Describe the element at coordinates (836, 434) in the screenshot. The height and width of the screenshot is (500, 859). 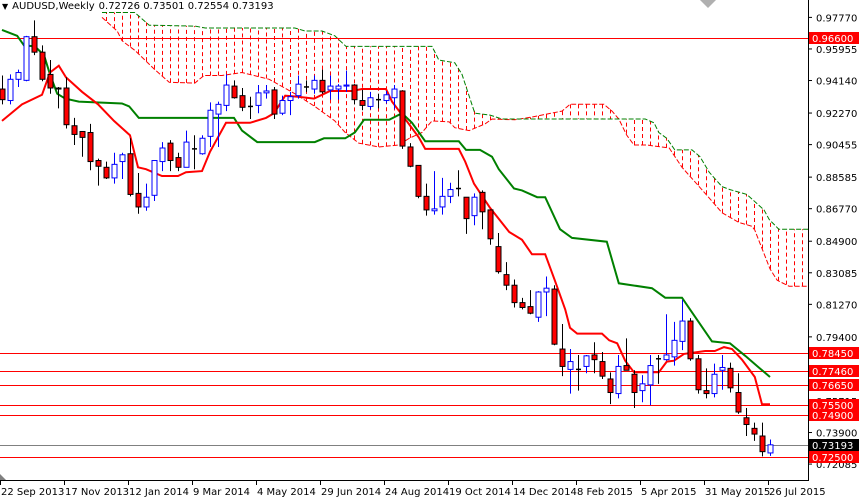
I see `price-tick-label: 0.73900` at that location.